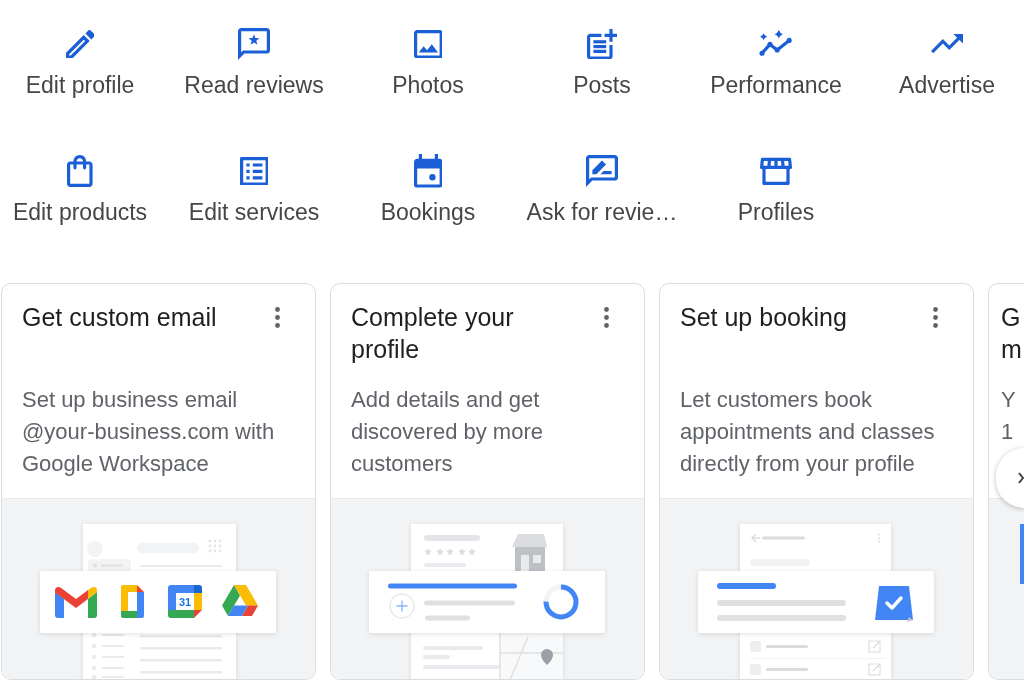  I want to click on triangle-icon, so click(240, 600).